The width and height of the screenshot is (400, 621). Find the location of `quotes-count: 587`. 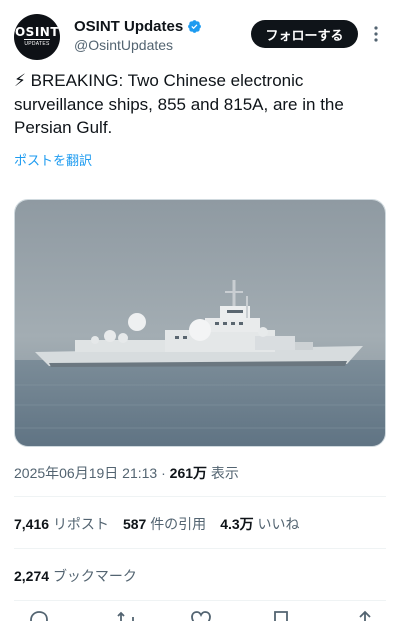

quotes-count: 587 is located at coordinates (134, 524).